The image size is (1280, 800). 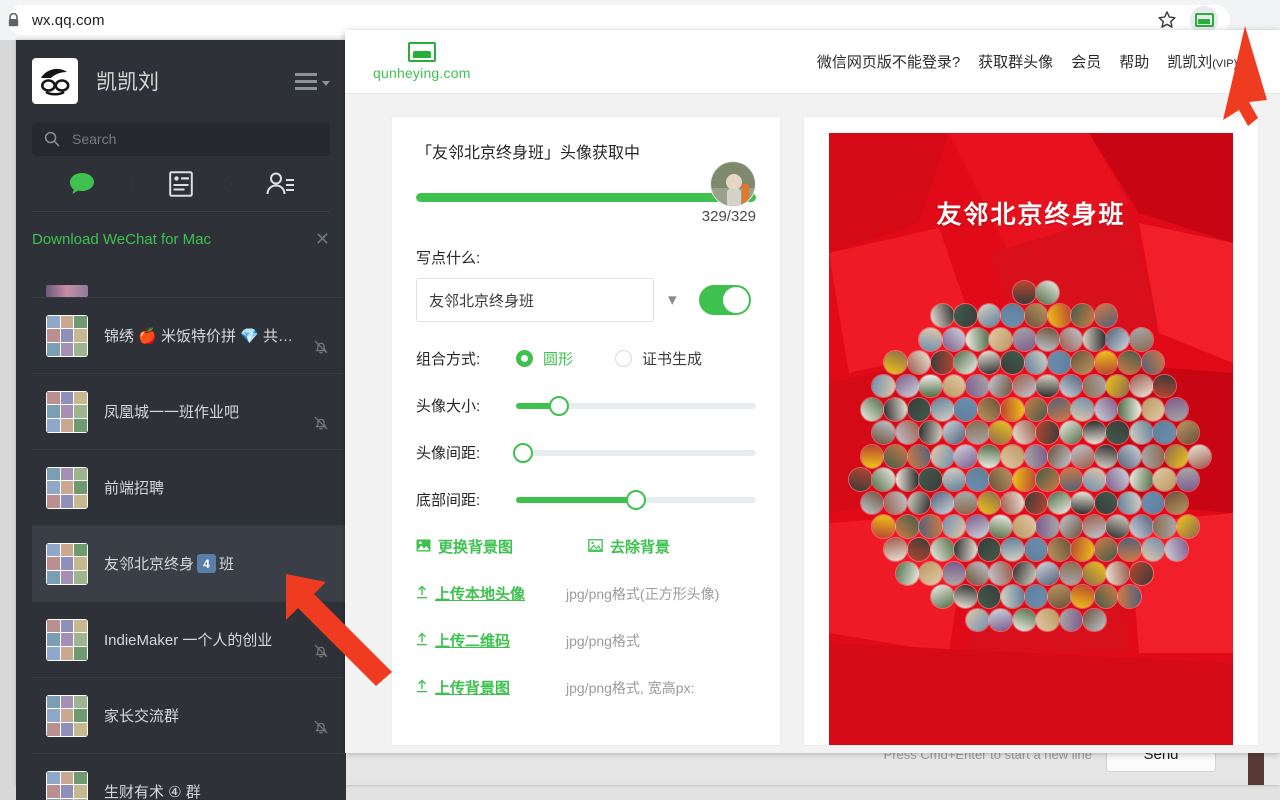 What do you see at coordinates (171, 411) in the screenshot?
I see `chat-title: 凤凰城一一班作业吧` at bounding box center [171, 411].